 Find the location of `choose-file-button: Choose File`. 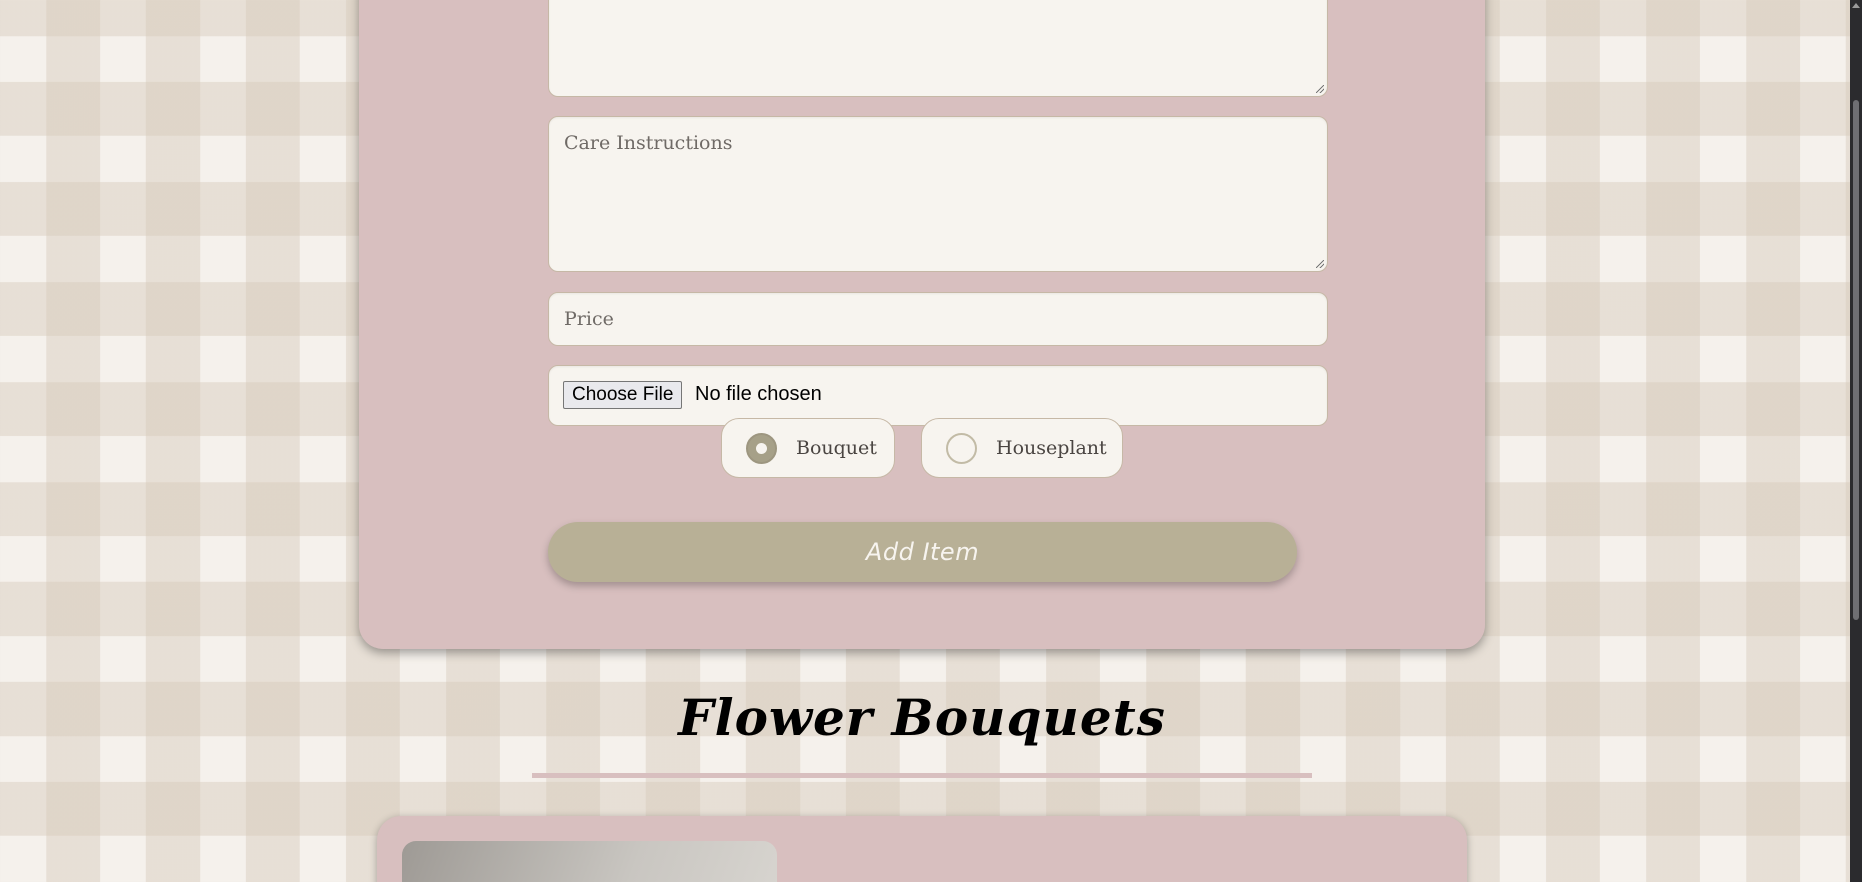

choose-file-button: Choose File is located at coordinates (623, 395).